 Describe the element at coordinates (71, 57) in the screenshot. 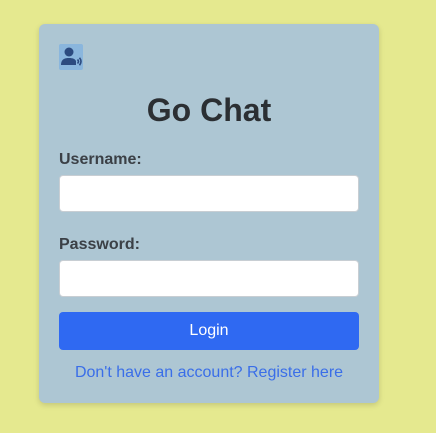

I see `user-chat-icon` at that location.